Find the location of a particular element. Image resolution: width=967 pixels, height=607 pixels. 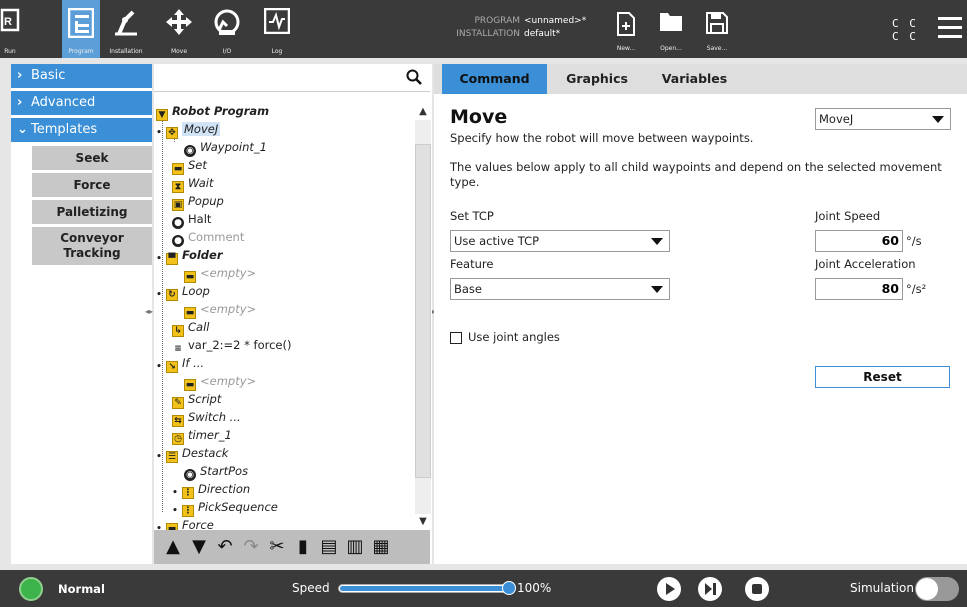

new-file-icon is located at coordinates (626, 24).